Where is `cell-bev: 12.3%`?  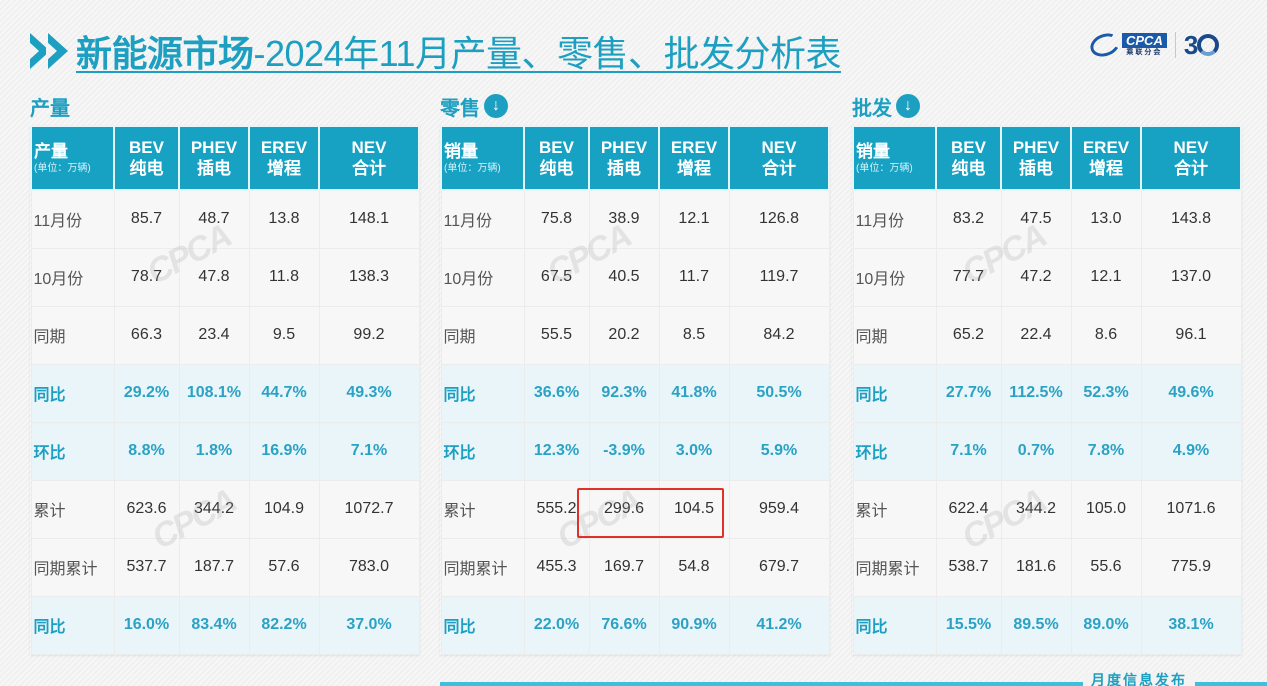
cell-bev: 12.3% is located at coordinates (556, 451).